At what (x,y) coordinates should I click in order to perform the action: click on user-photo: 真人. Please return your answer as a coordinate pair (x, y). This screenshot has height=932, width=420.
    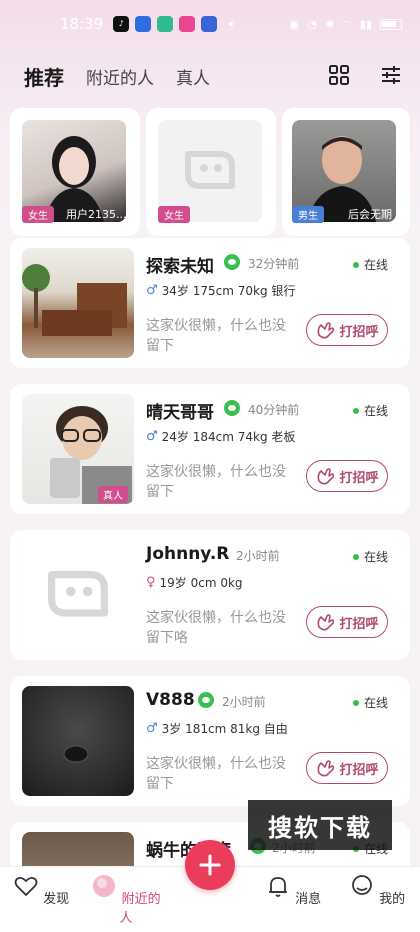
    Looking at the image, I should click on (78, 449).